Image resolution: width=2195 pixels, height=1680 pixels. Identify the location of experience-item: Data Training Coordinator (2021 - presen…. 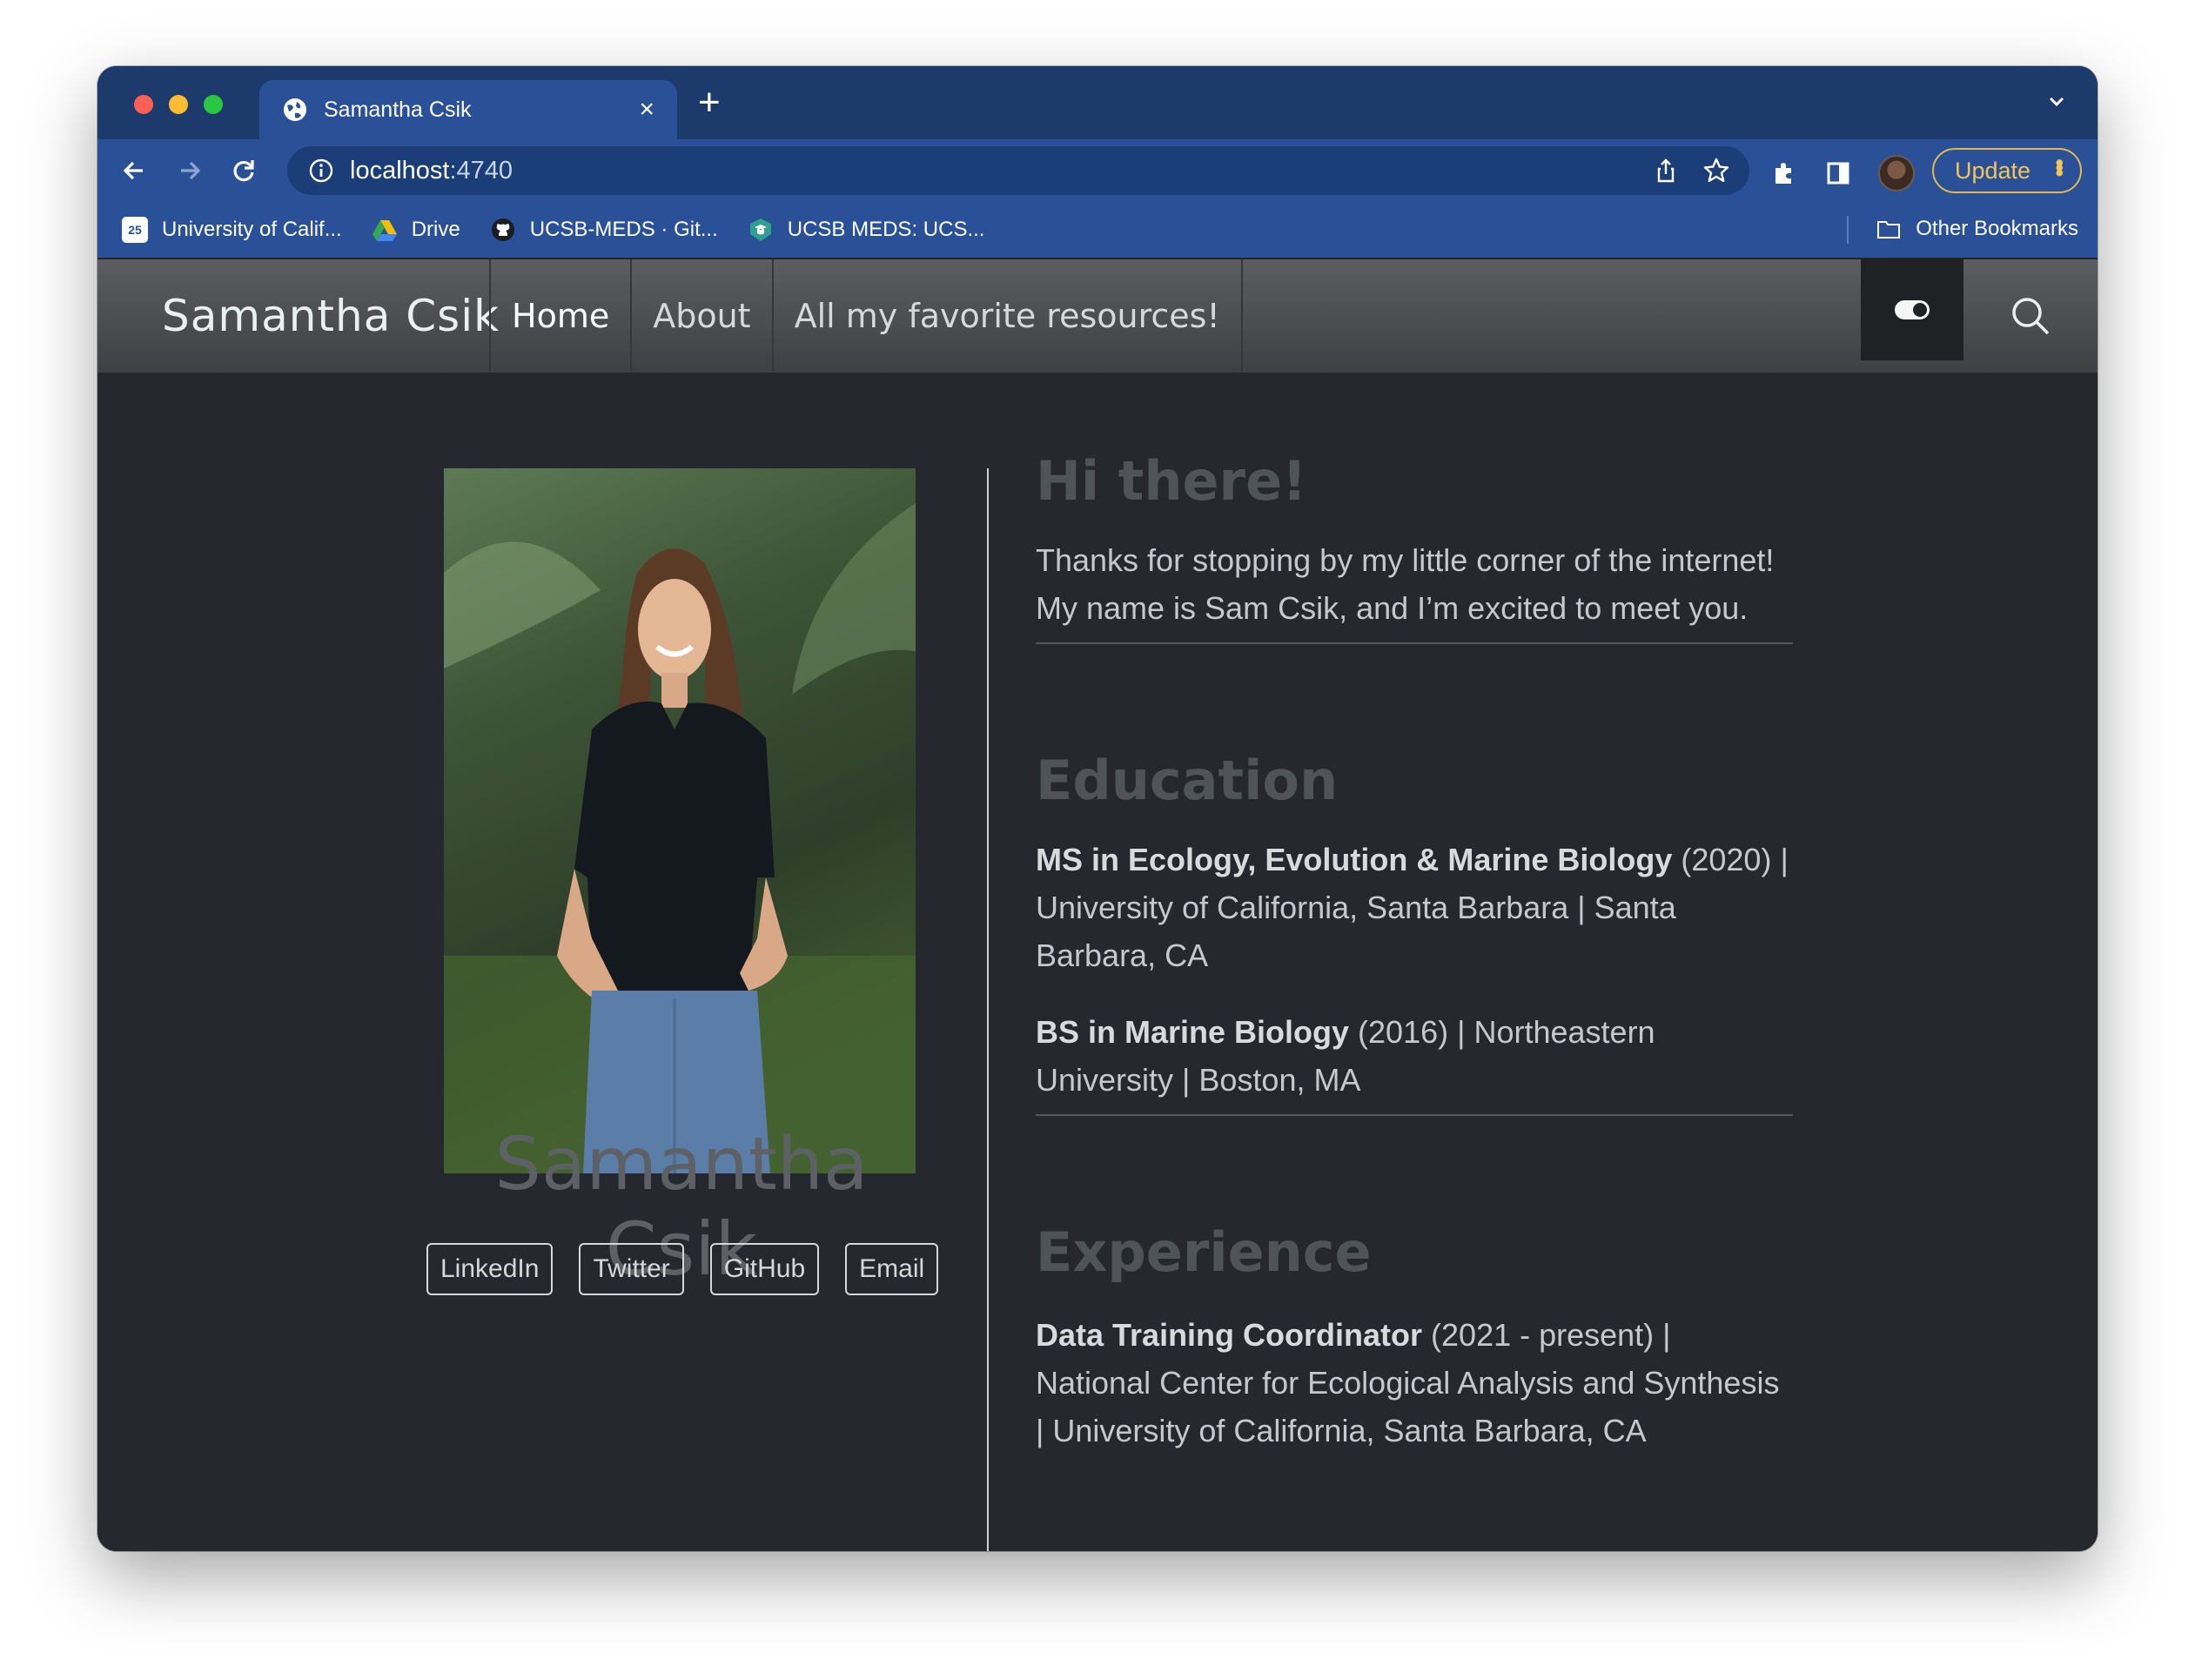
(1415, 1383).